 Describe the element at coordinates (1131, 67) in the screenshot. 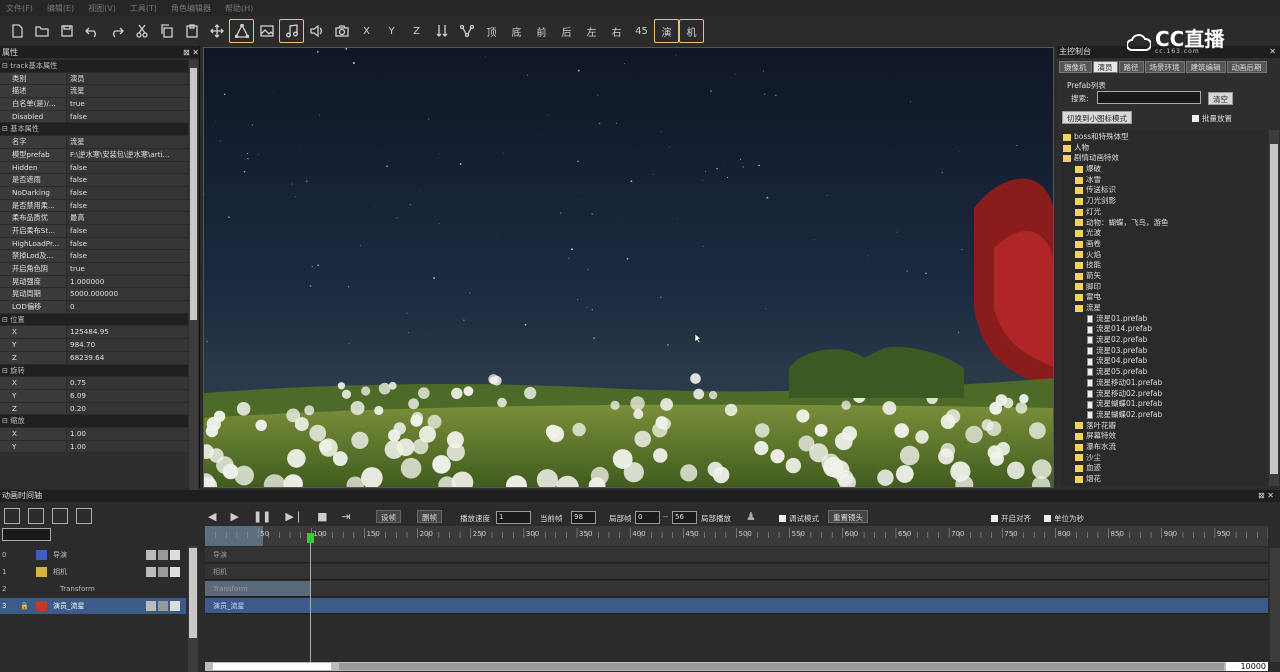

I see `tab-路径: 路径` at that location.